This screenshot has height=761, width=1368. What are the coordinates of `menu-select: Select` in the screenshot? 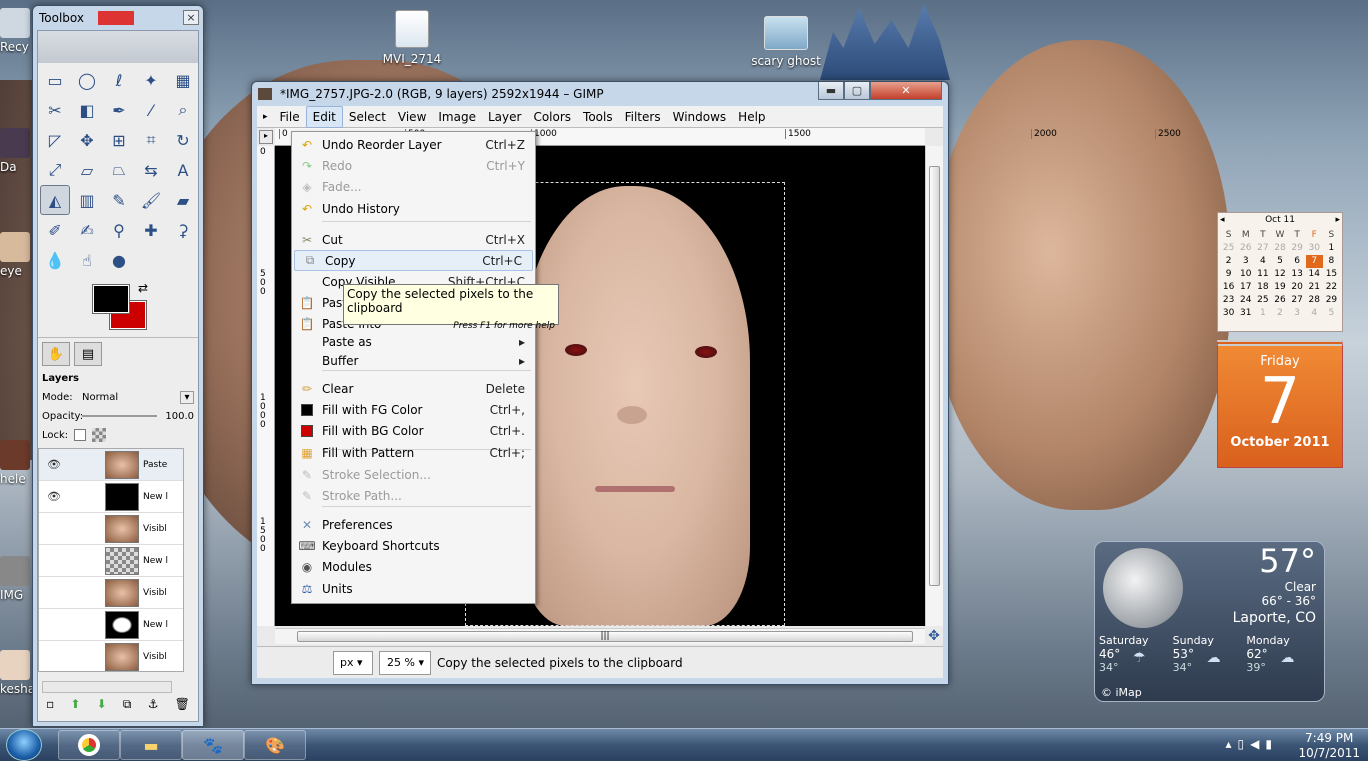 It's located at (367, 117).